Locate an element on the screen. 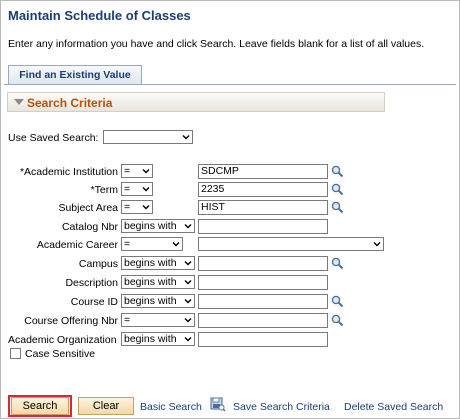 The image size is (460, 419). case-sensitive-checkbox is located at coordinates (15, 353).